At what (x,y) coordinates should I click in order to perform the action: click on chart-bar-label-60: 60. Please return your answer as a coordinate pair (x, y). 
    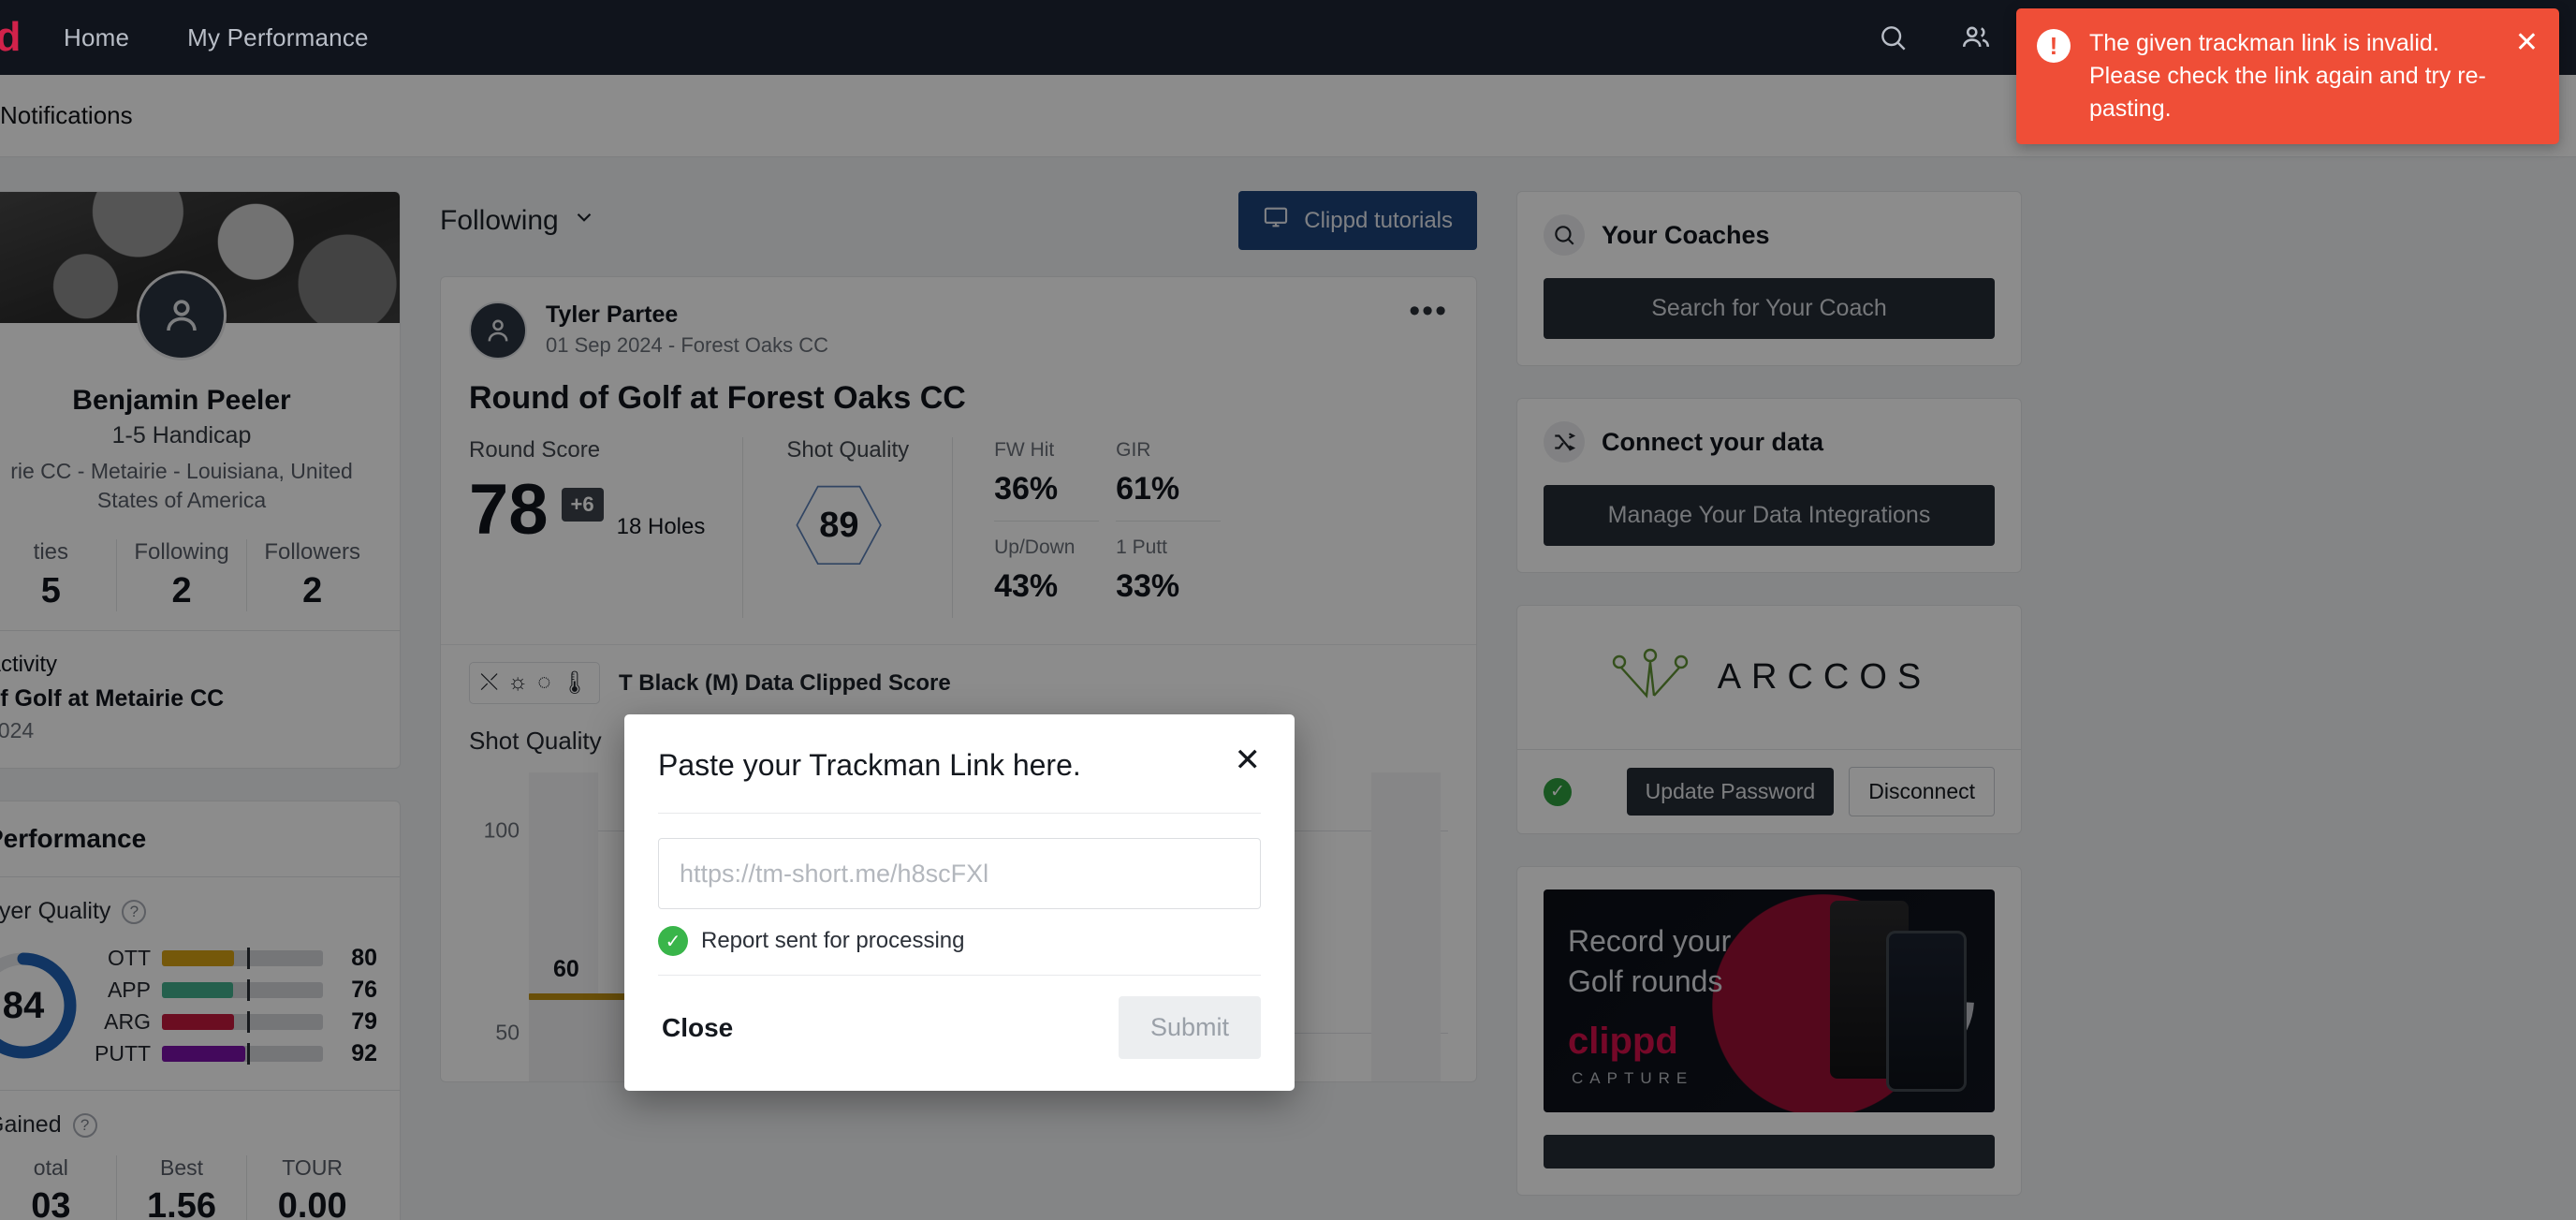
    Looking at the image, I should click on (566, 969).